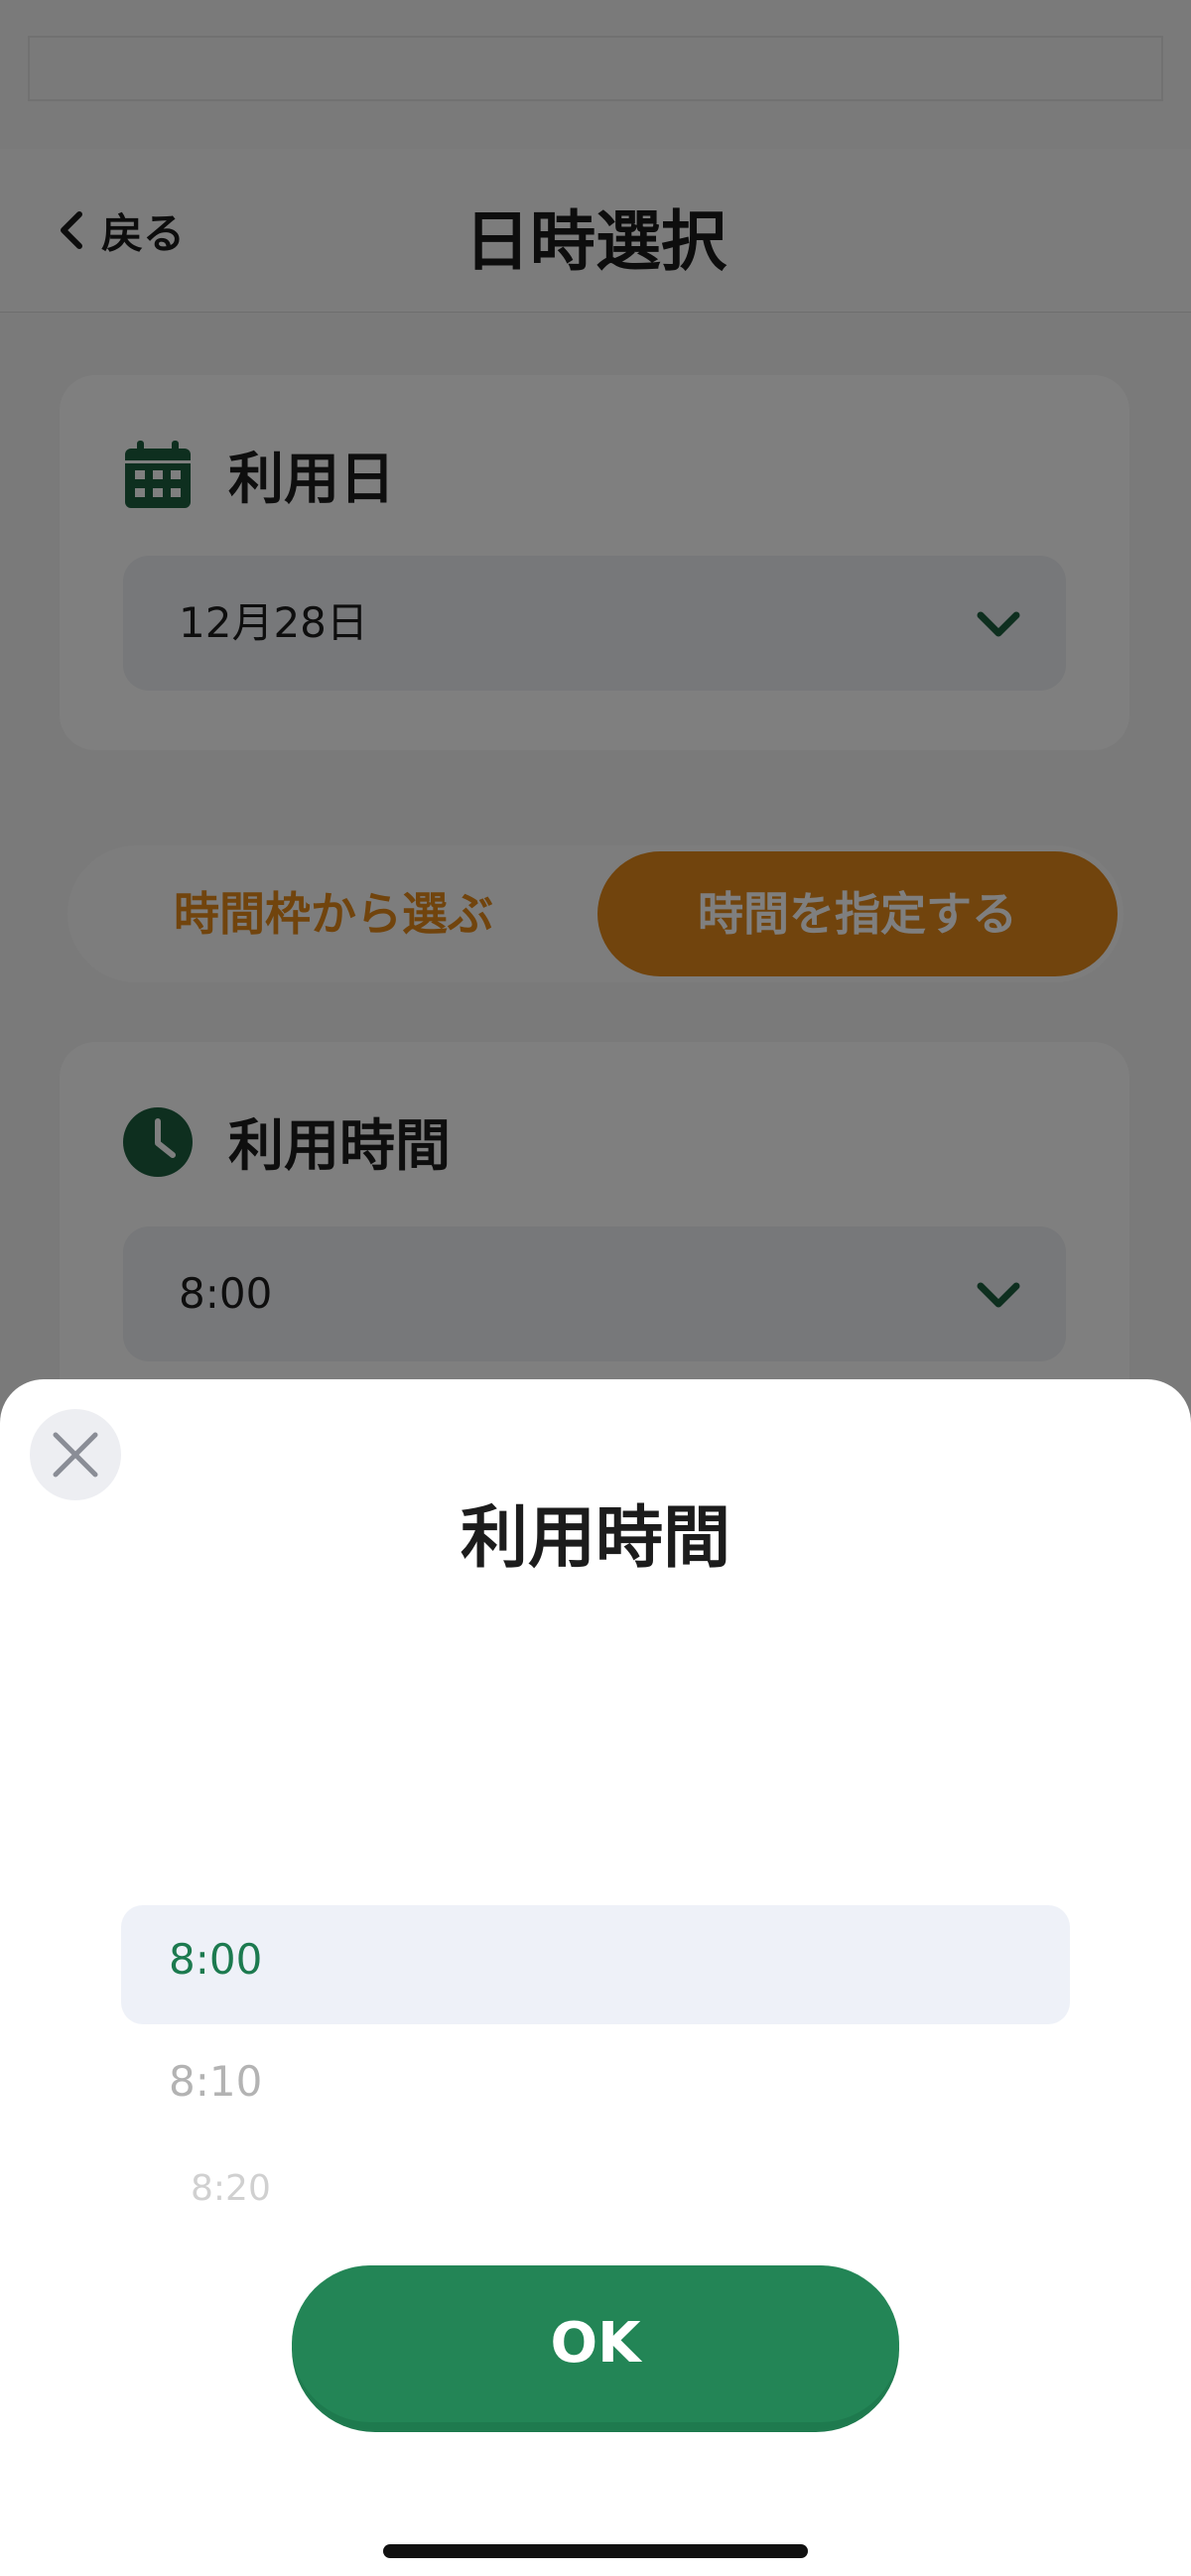  What do you see at coordinates (75, 1455) in the screenshot?
I see `close-icon` at bounding box center [75, 1455].